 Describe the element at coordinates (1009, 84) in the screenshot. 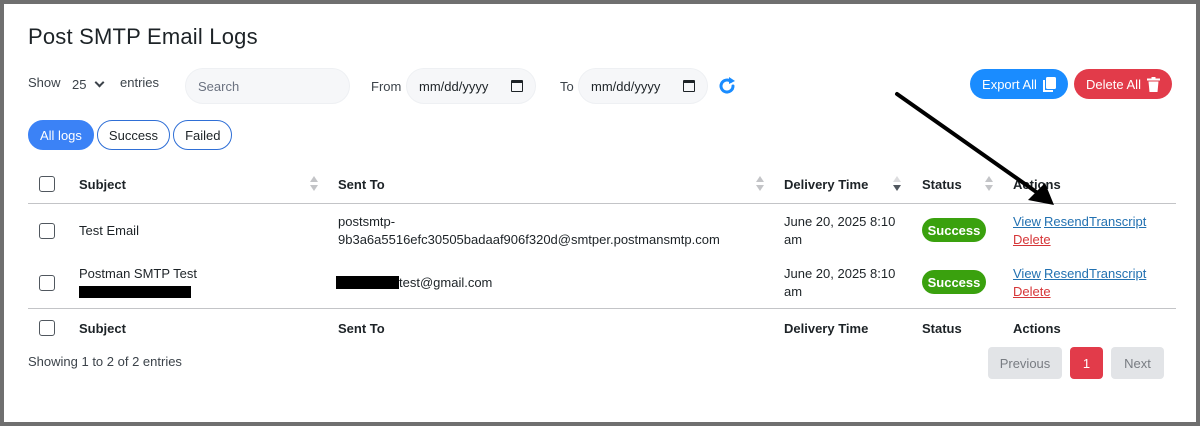

I see `export-all-label: Export All` at that location.